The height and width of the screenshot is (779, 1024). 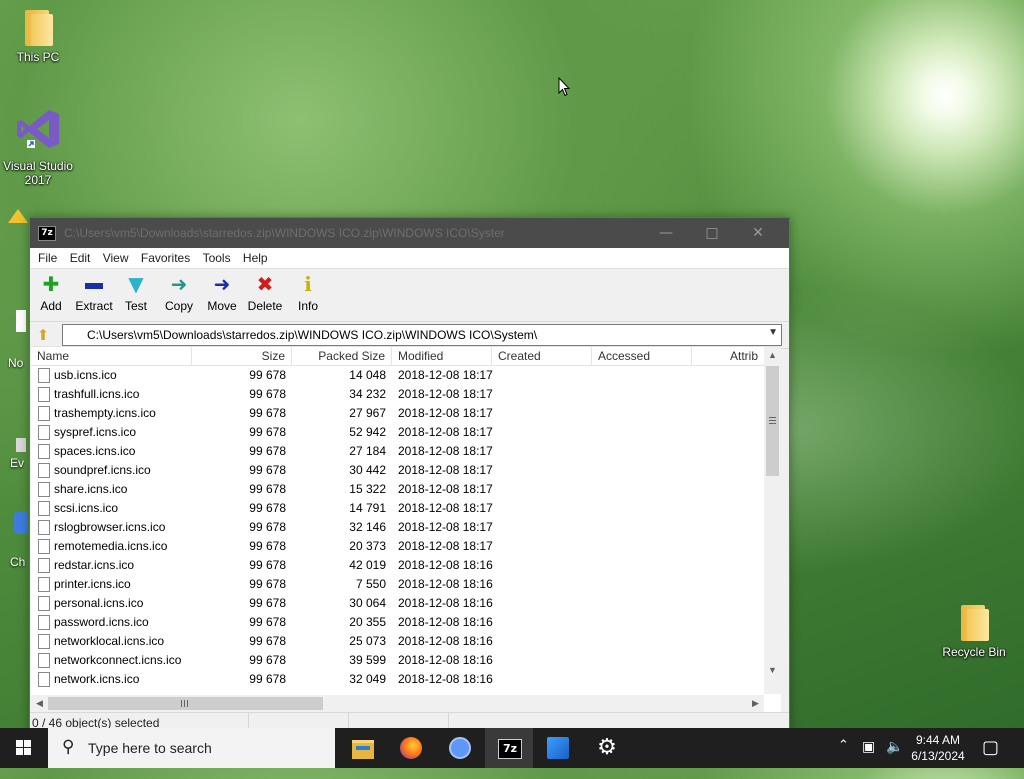 What do you see at coordinates (179, 293) in the screenshot?
I see `copy-button: ➜ Copy` at bounding box center [179, 293].